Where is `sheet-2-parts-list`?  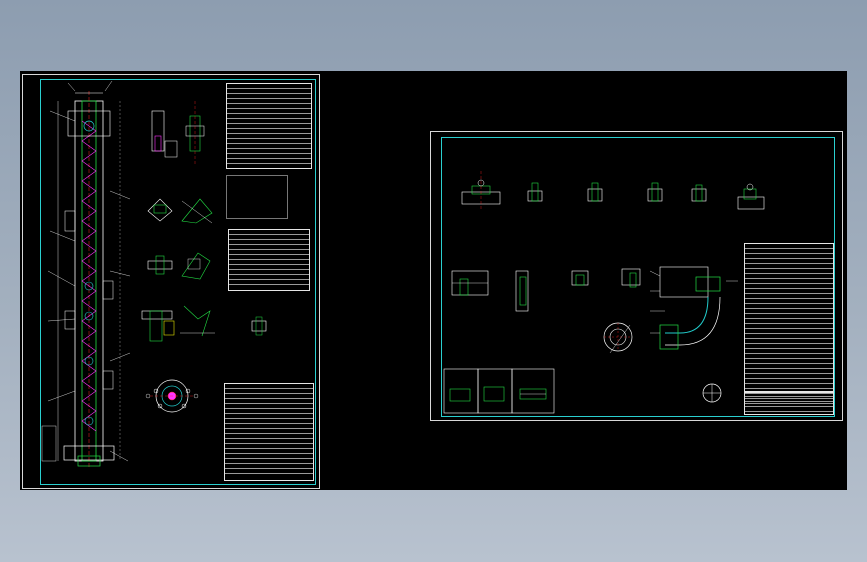
sheet-2-parts-list is located at coordinates (789, 323).